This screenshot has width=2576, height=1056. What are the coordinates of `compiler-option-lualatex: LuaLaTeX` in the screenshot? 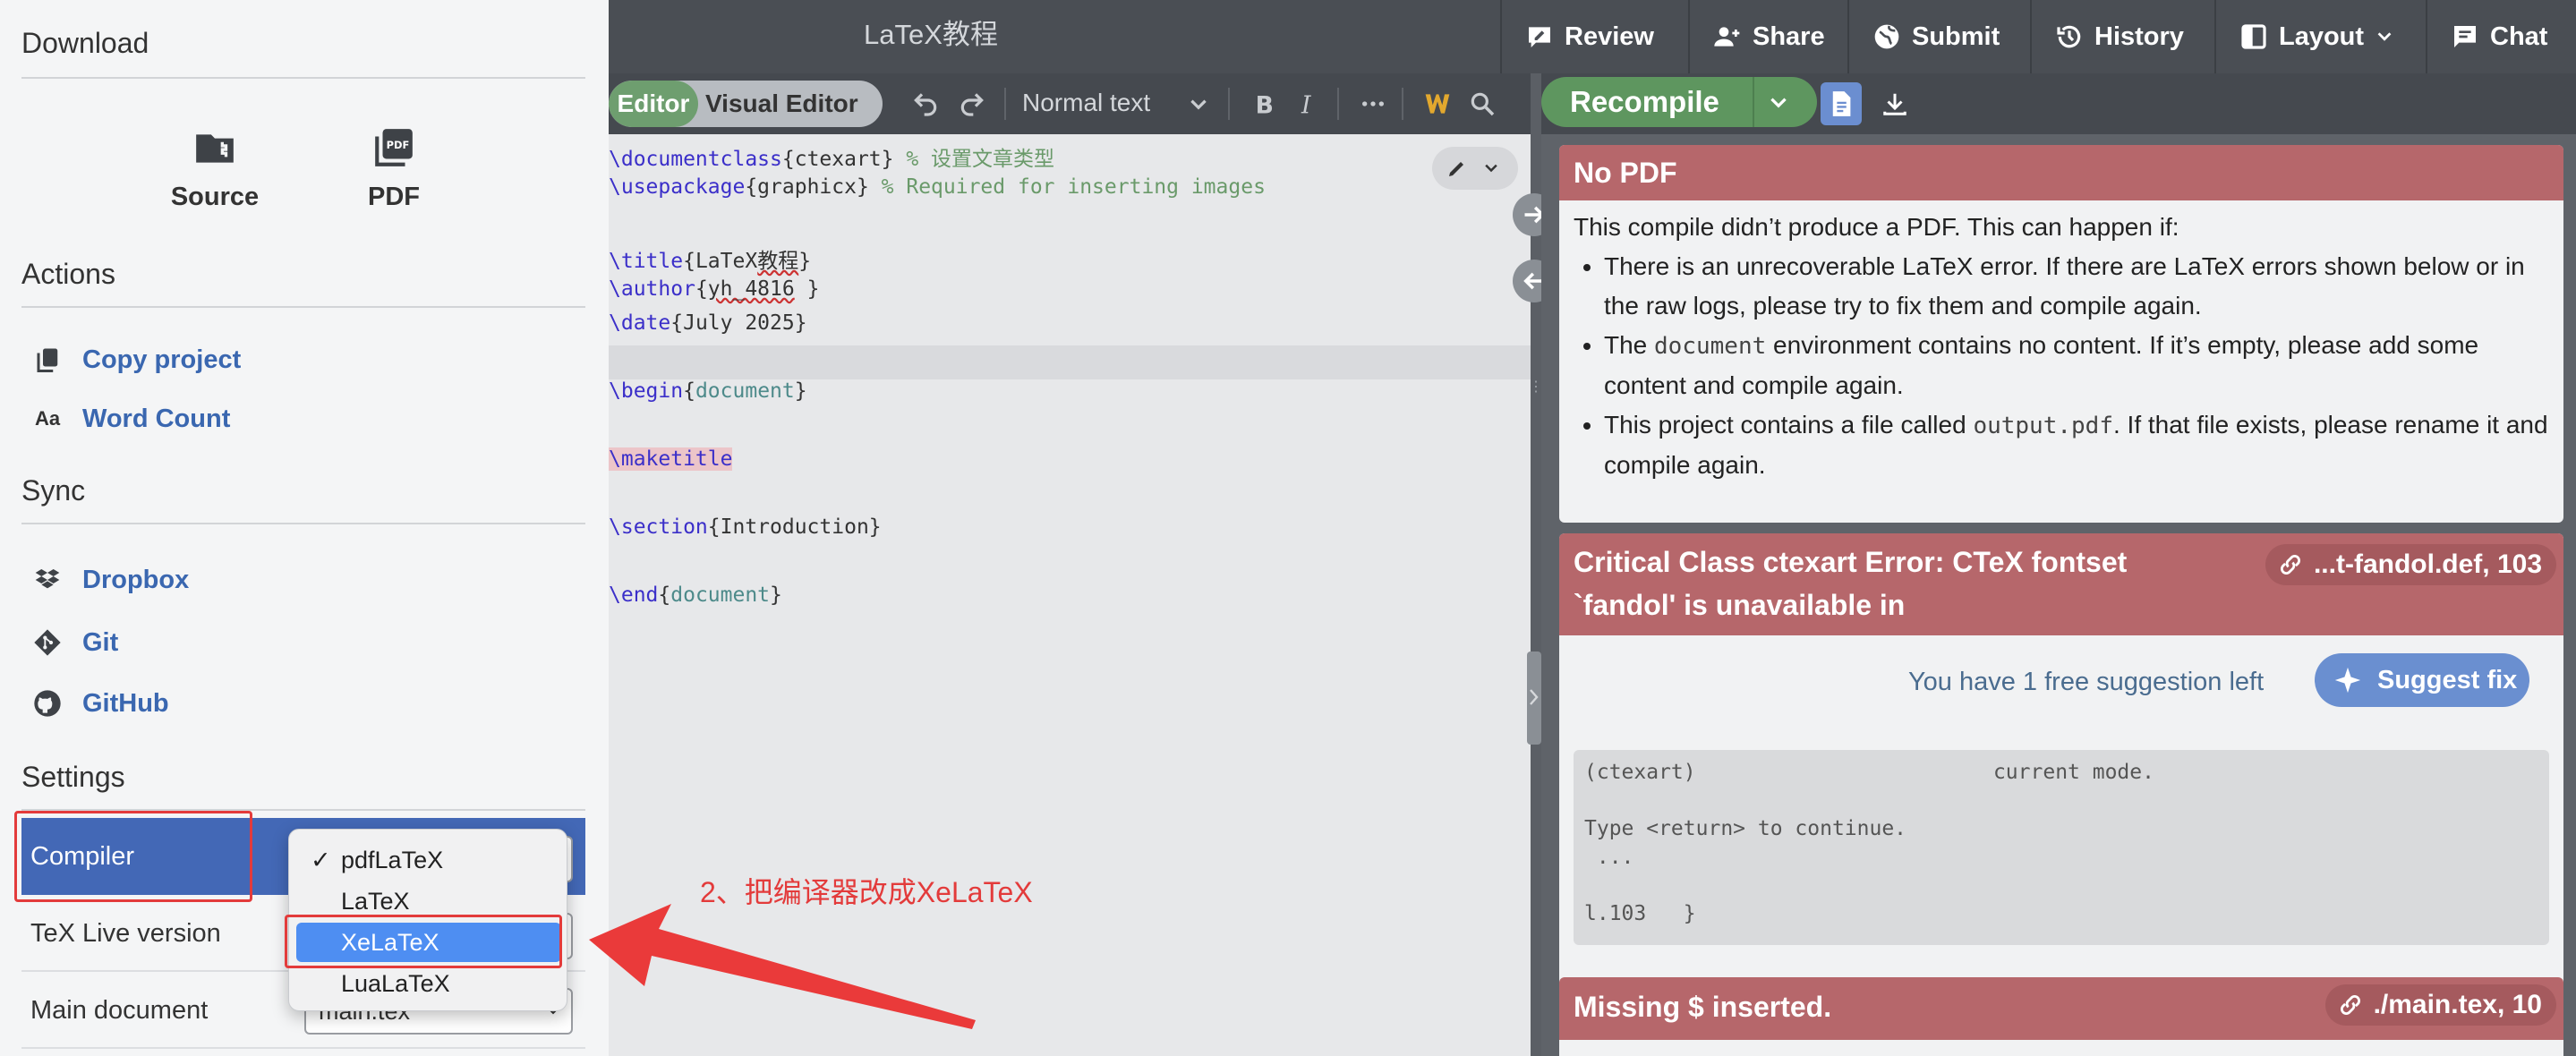 It's located at (428, 983).